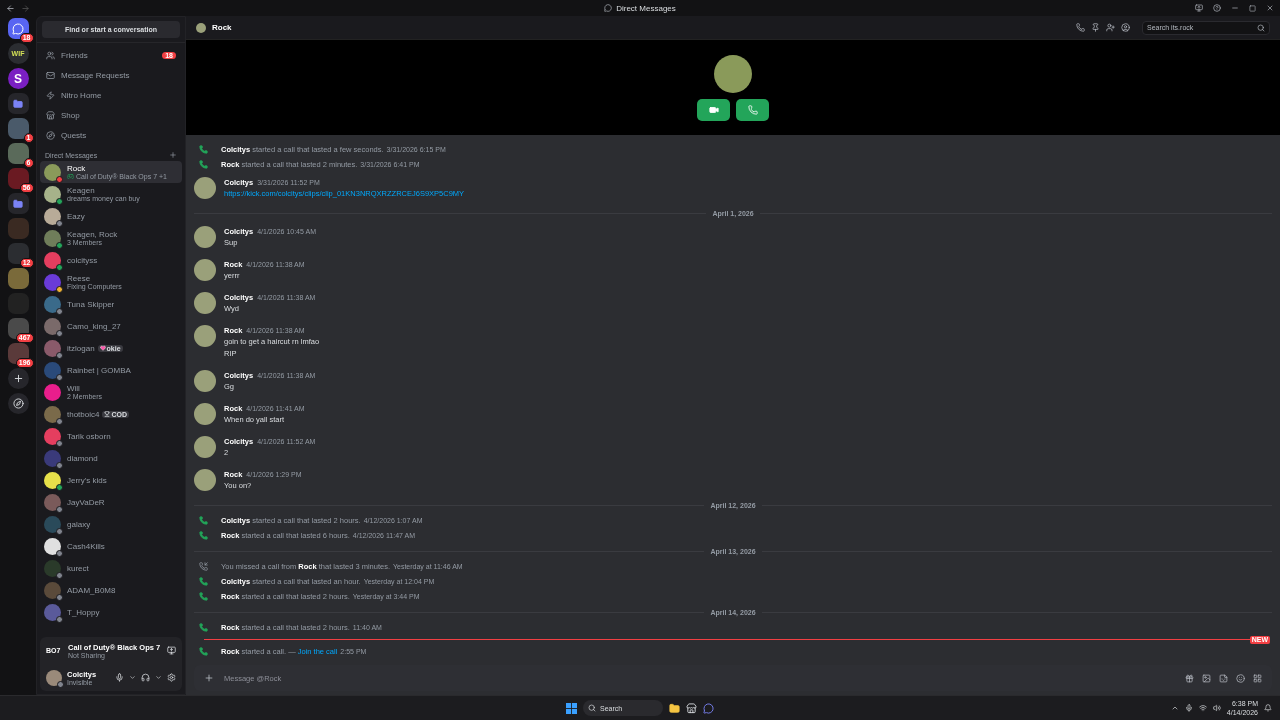 This screenshot has height=720, width=1280. I want to click on notification-icon, so click(1268, 708).